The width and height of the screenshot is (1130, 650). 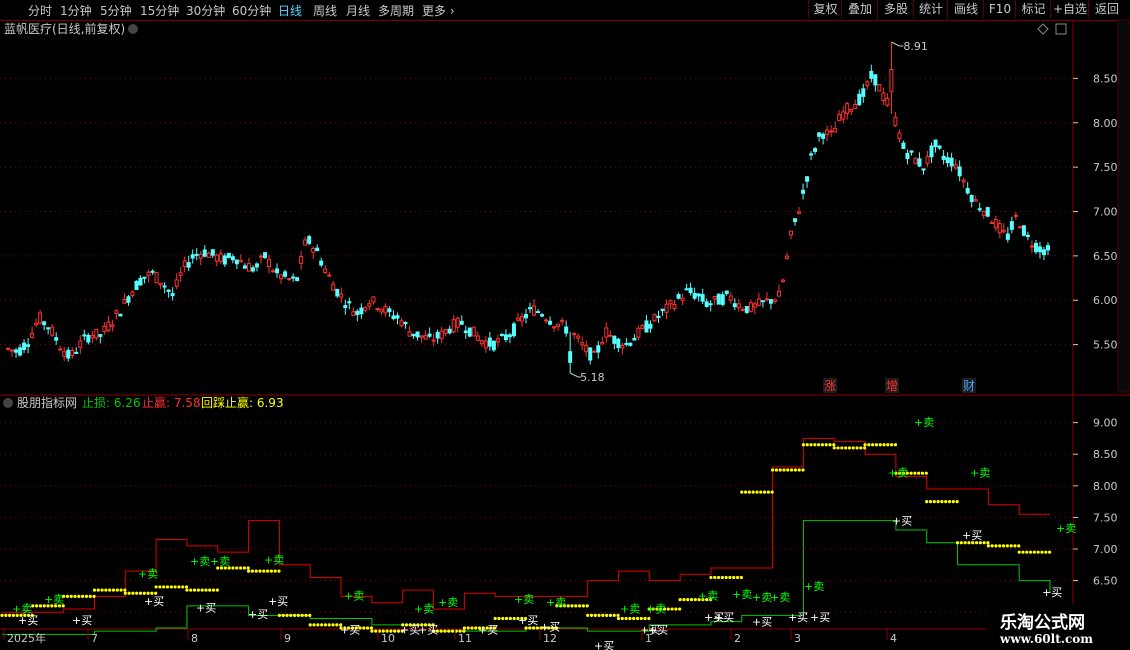 I want to click on x-tick-label: 7, so click(x=94, y=638).